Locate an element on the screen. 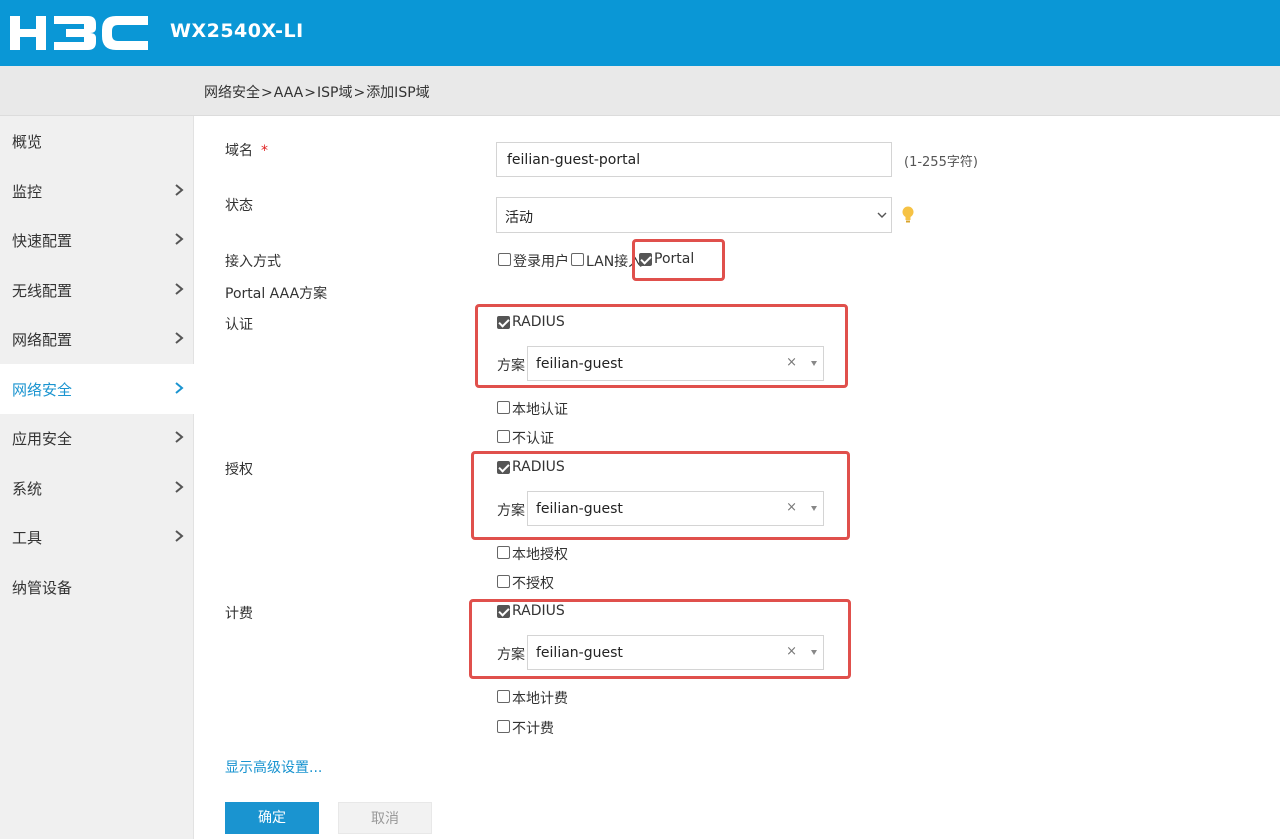 The height and width of the screenshot is (839, 1280). required-mark: * is located at coordinates (264, 151).